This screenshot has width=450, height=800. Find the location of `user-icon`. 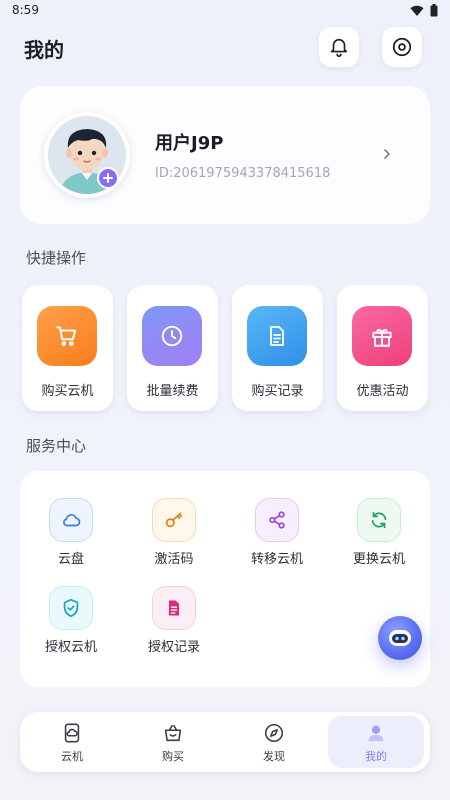

user-icon is located at coordinates (376, 733).